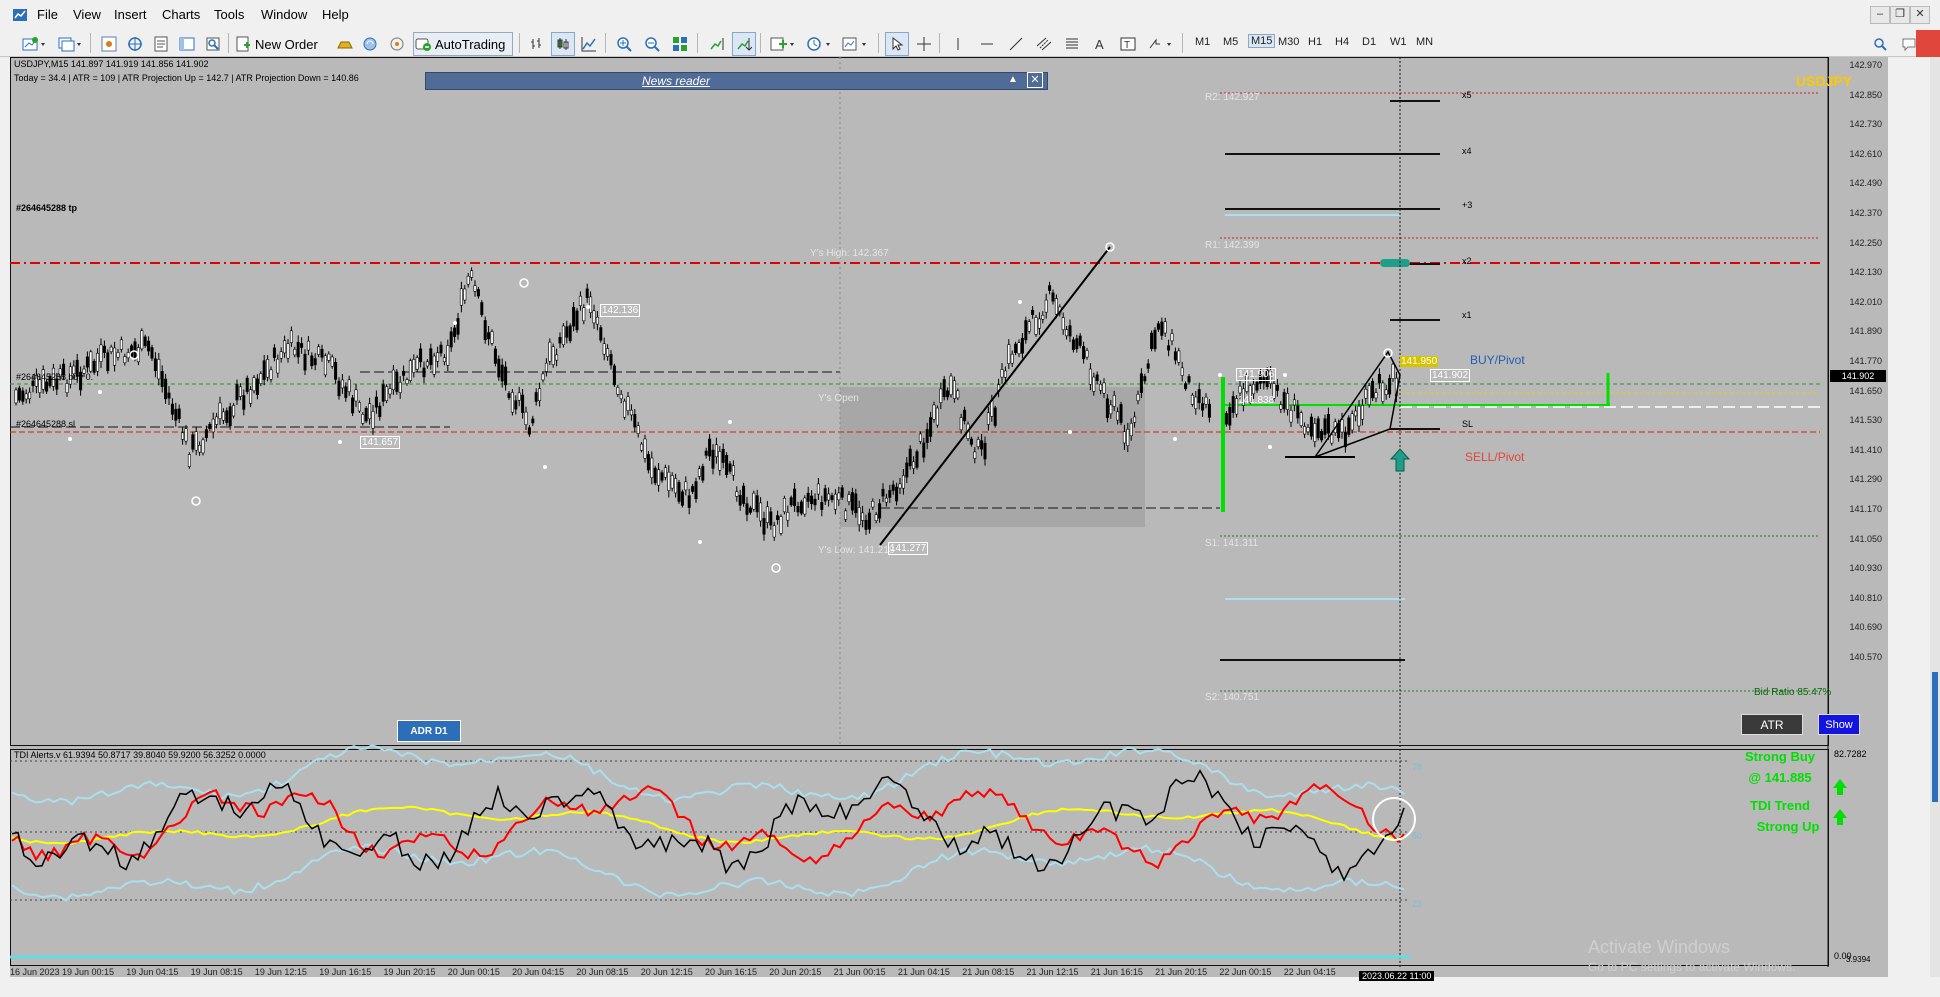  What do you see at coordinates (1230, 42) in the screenshot?
I see `timeframe-m5: M5` at bounding box center [1230, 42].